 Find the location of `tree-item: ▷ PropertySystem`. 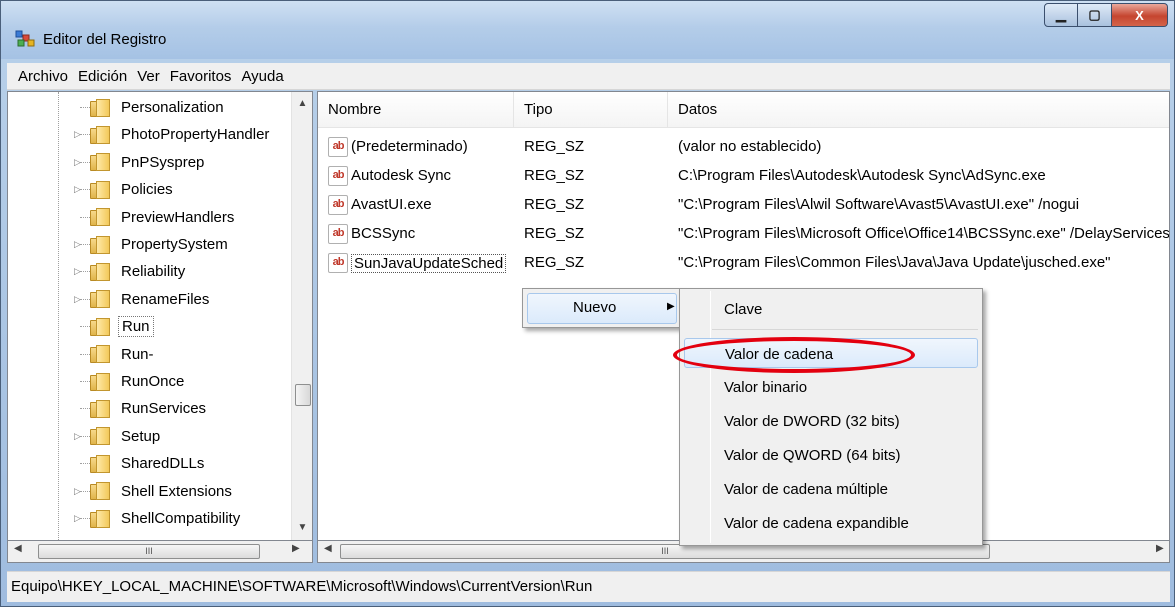

tree-item: ▷ PropertySystem is located at coordinates (149, 244).